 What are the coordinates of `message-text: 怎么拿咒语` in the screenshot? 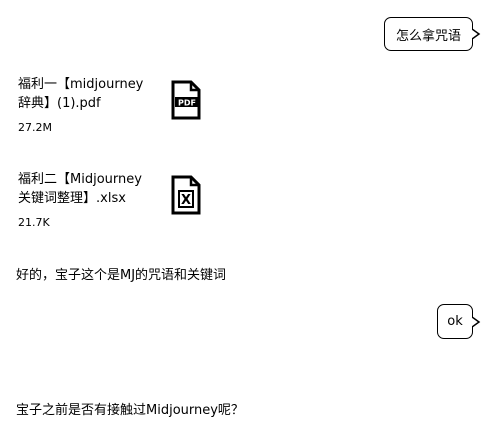 It's located at (428, 36).